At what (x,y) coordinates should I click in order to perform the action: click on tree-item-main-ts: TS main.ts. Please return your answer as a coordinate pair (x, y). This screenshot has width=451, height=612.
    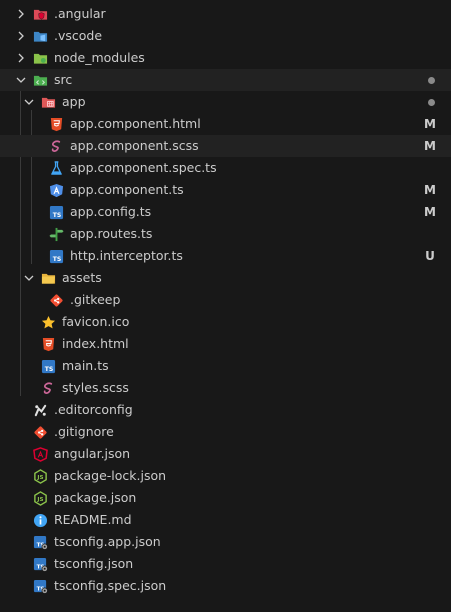
    Looking at the image, I should click on (225, 366).